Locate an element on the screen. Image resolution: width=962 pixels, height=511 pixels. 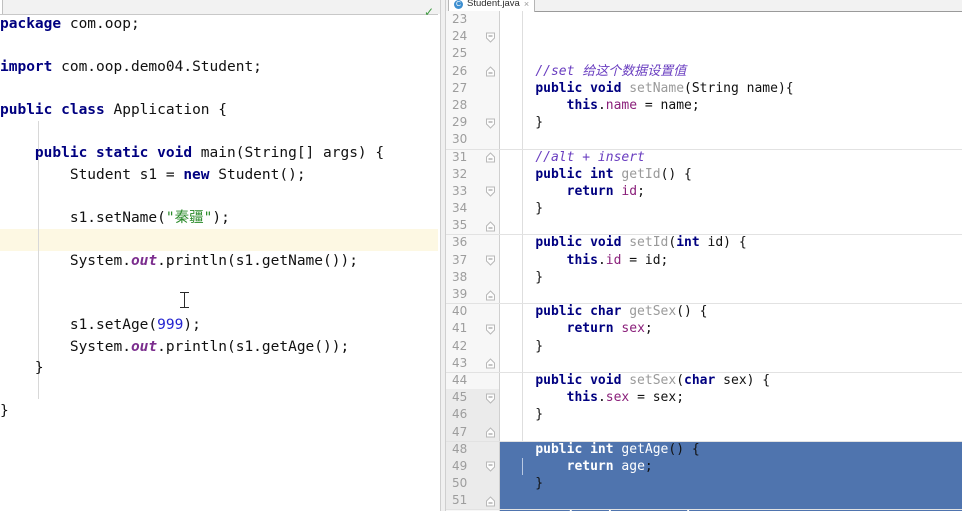
line-number: 44 is located at coordinates (472, 380).